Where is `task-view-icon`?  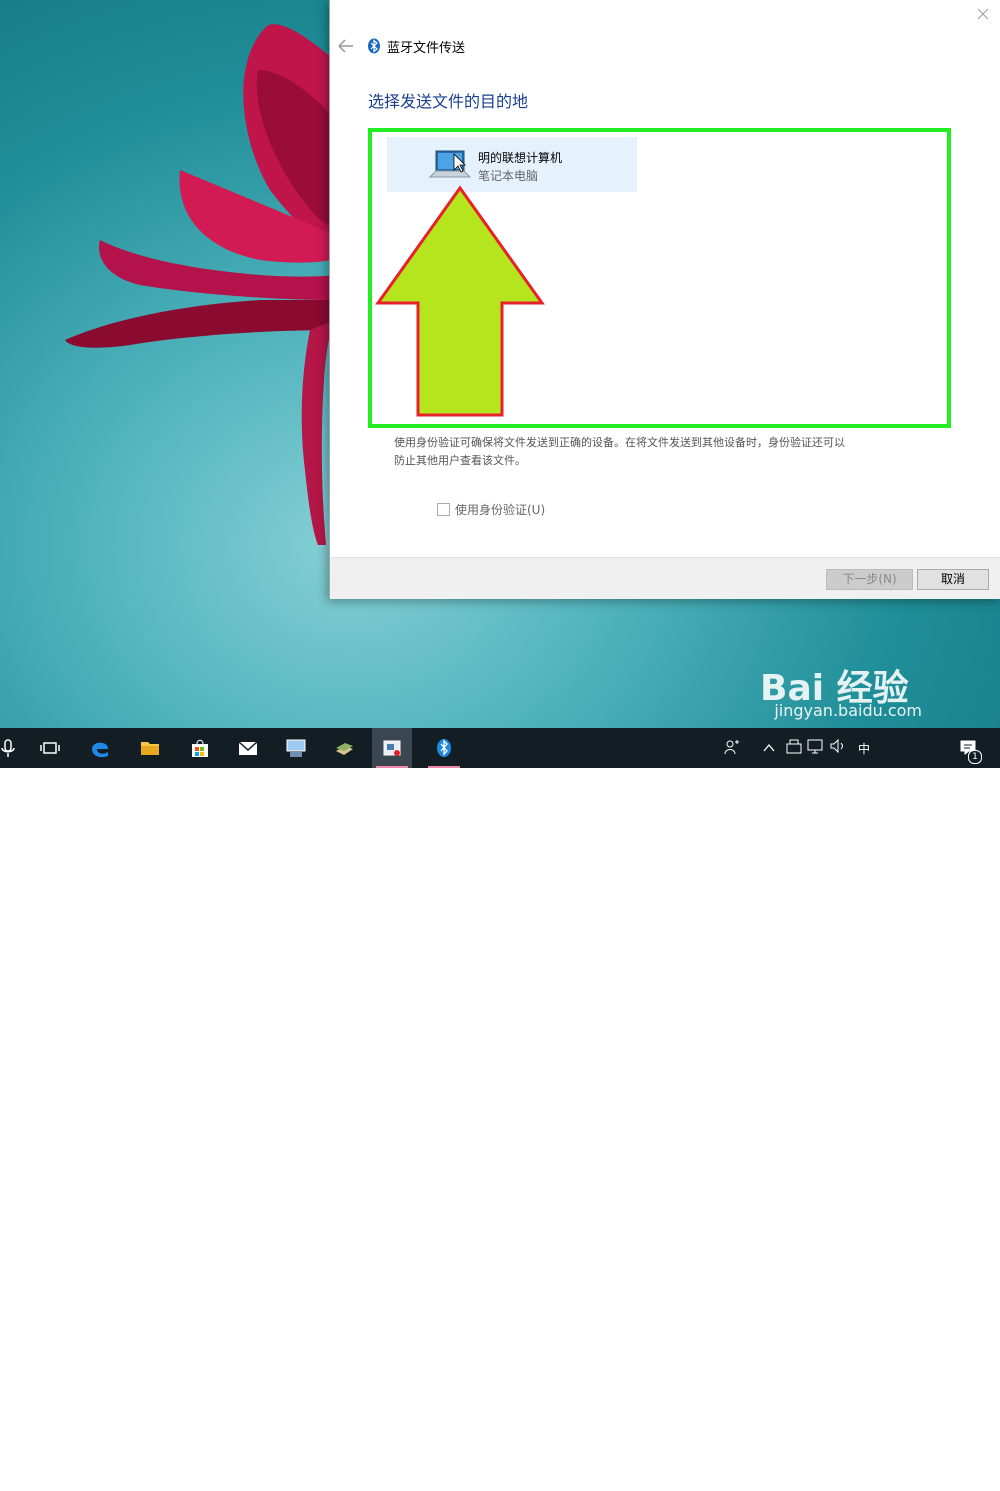
task-view-icon is located at coordinates (50, 748).